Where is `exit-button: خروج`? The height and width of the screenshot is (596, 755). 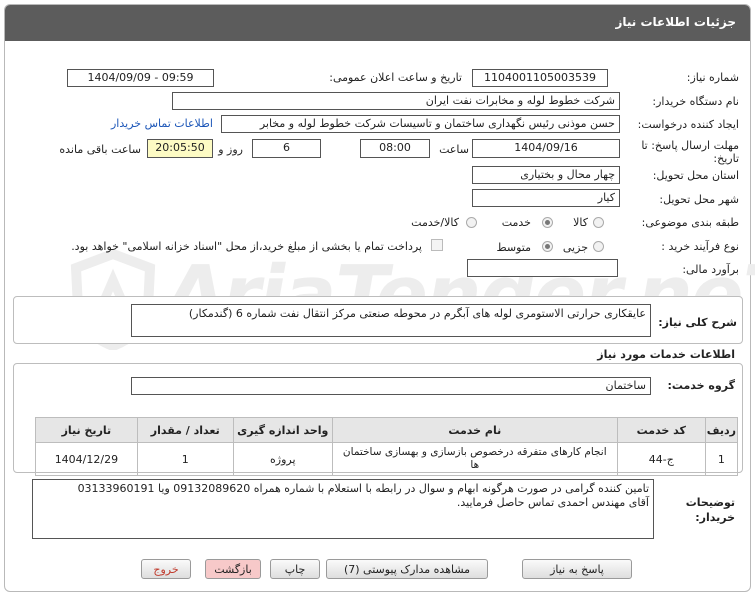
exit-button: خروج is located at coordinates (166, 569).